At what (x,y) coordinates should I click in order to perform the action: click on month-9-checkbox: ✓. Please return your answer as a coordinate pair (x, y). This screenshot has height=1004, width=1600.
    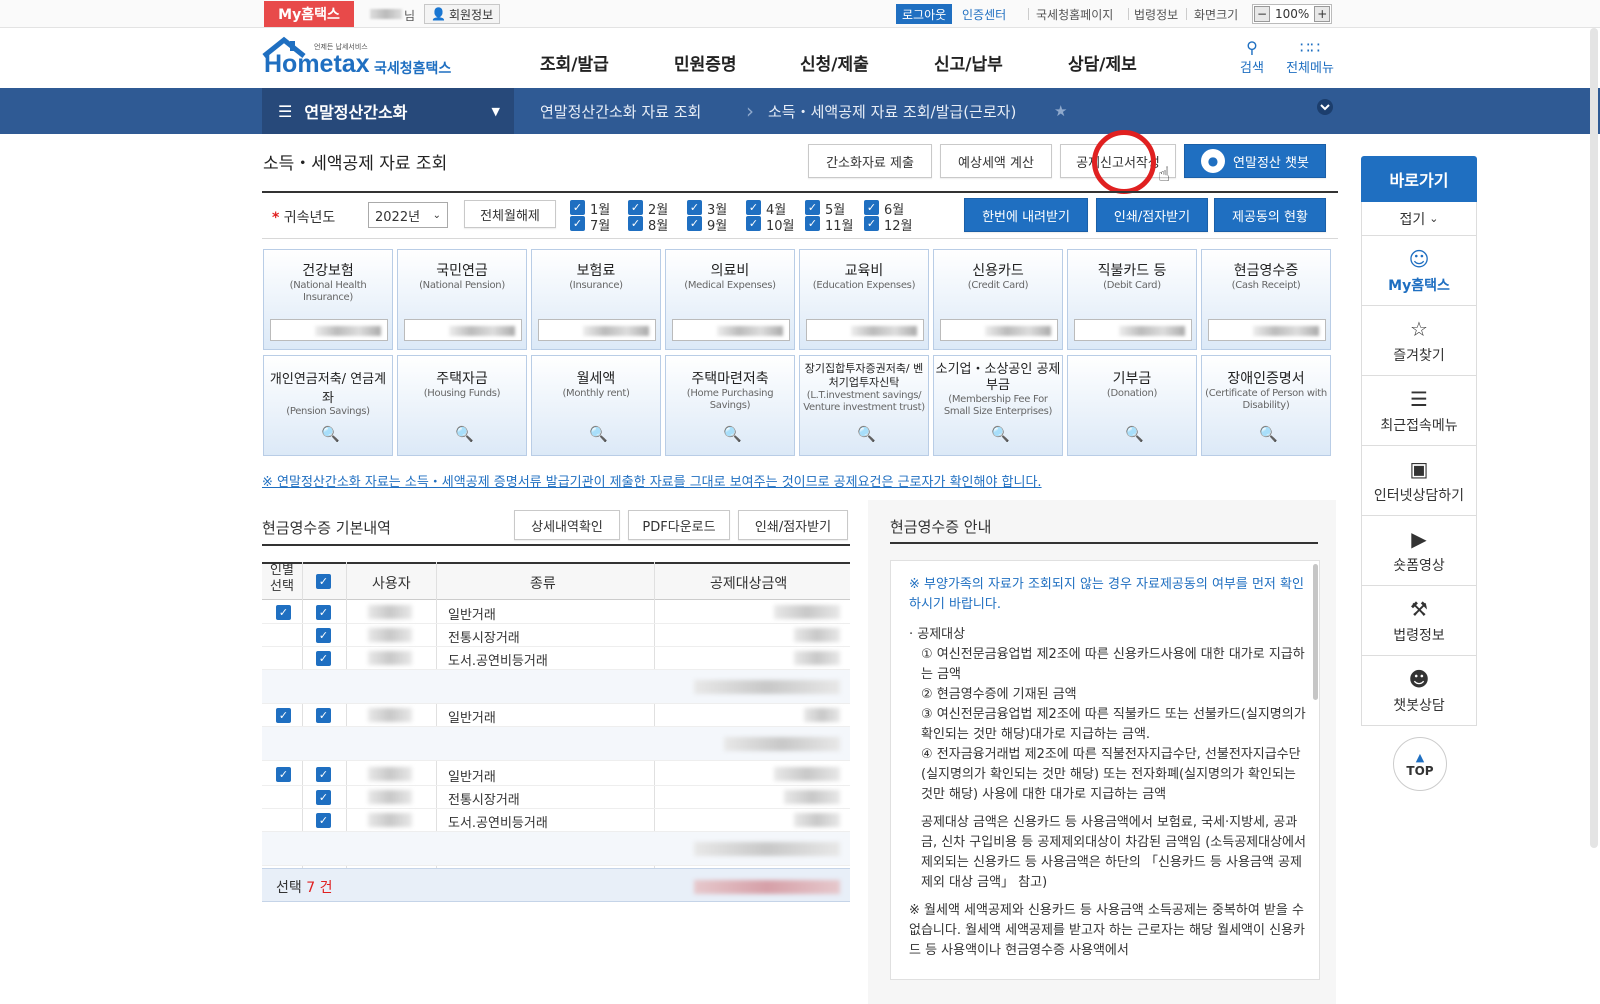
    Looking at the image, I should click on (694, 223).